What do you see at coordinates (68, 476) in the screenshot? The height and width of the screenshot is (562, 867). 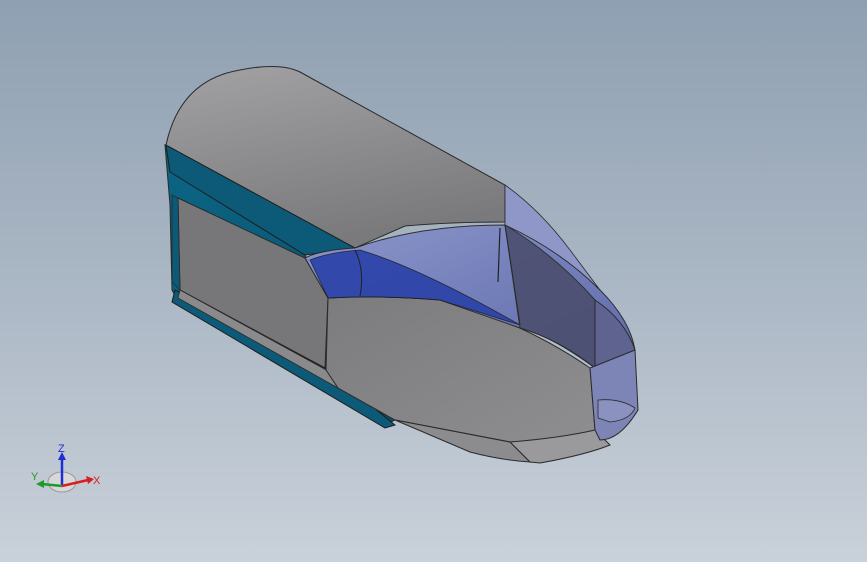 I see `orientation-triad: Z X Y` at bounding box center [68, 476].